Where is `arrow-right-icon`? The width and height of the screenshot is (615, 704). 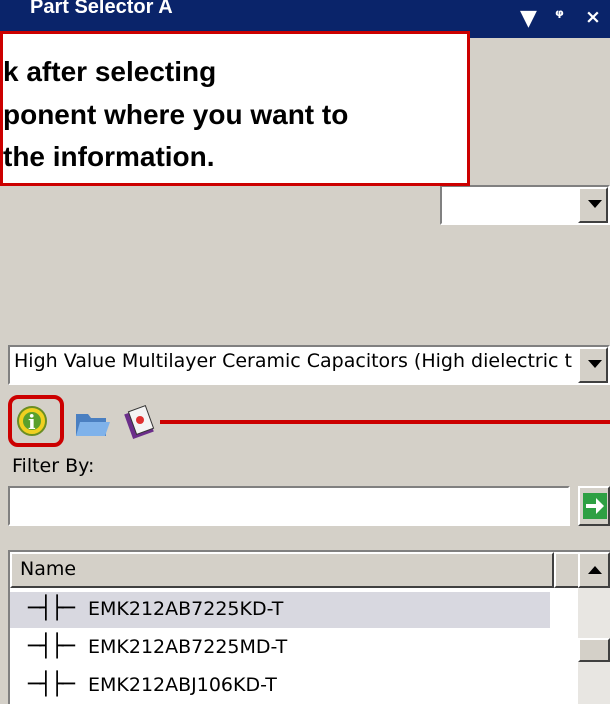 arrow-right-icon is located at coordinates (595, 506).